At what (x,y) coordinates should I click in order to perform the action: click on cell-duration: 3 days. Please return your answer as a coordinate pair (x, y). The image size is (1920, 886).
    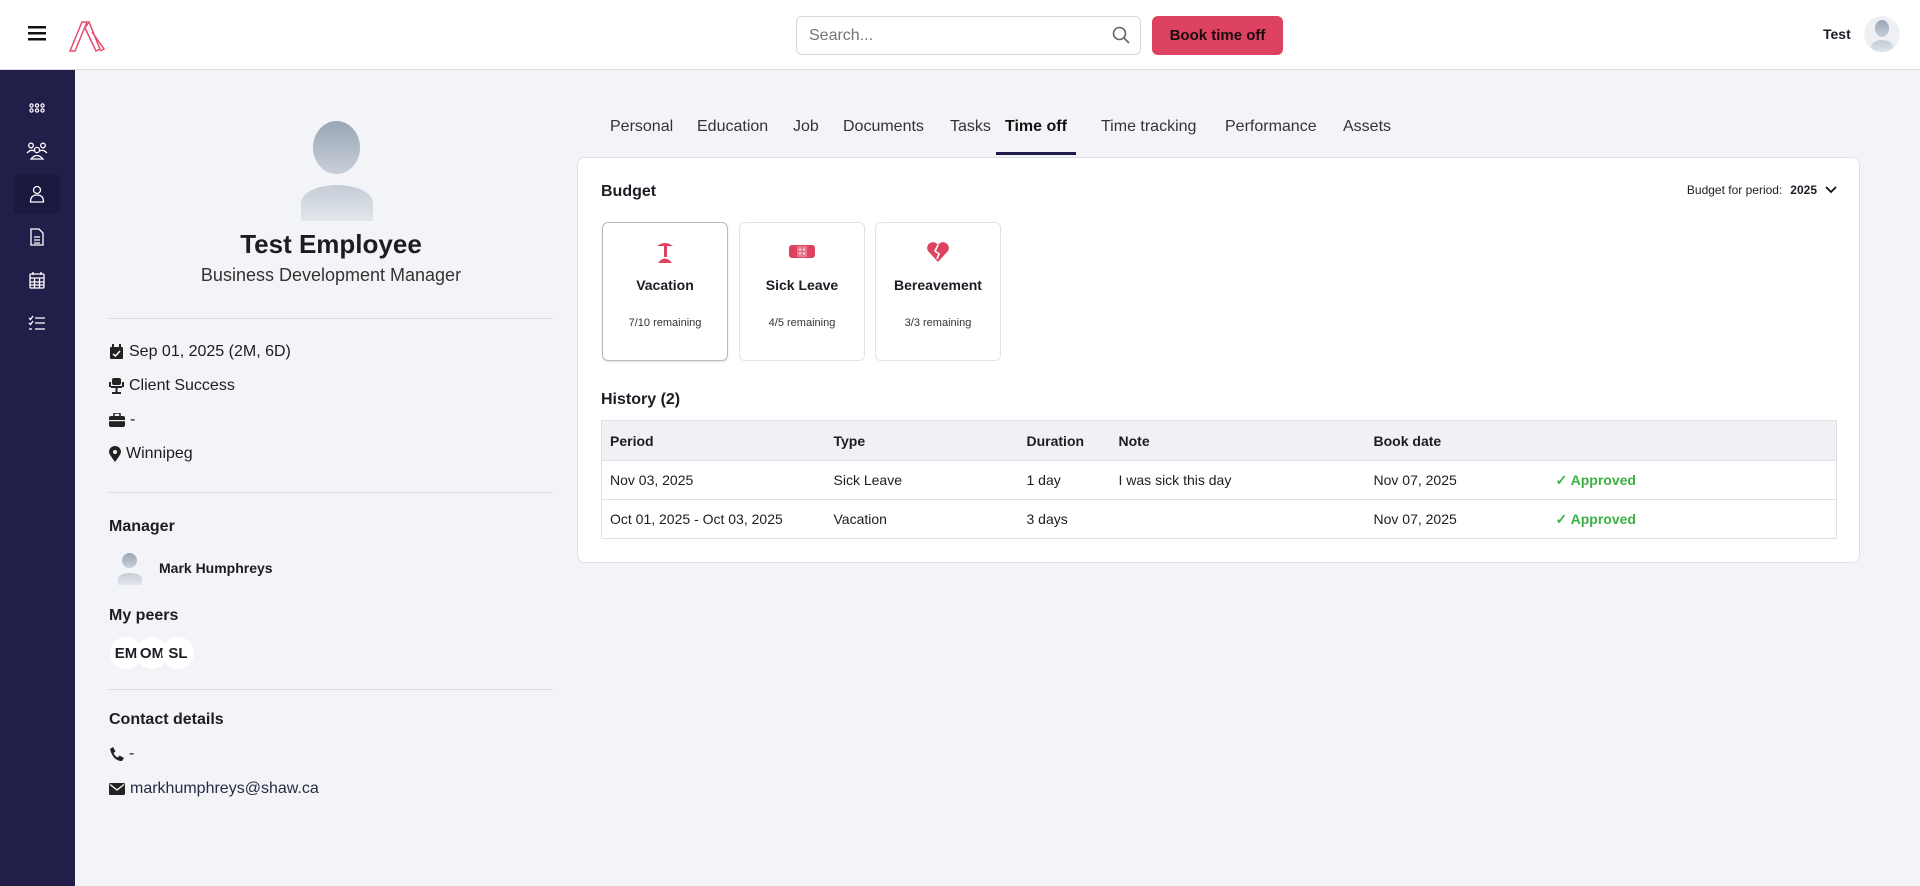
    Looking at the image, I should click on (1064, 519).